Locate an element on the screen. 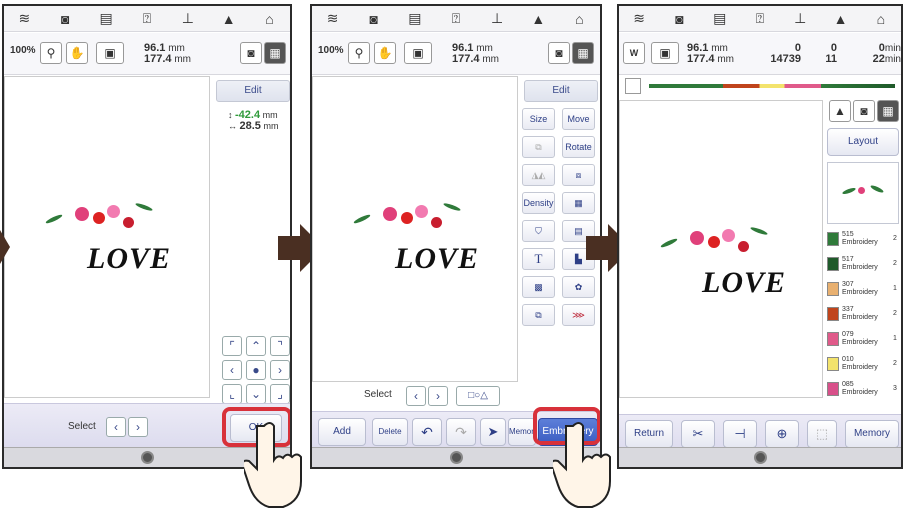  redo-icon: ↷ is located at coordinates (461, 432).